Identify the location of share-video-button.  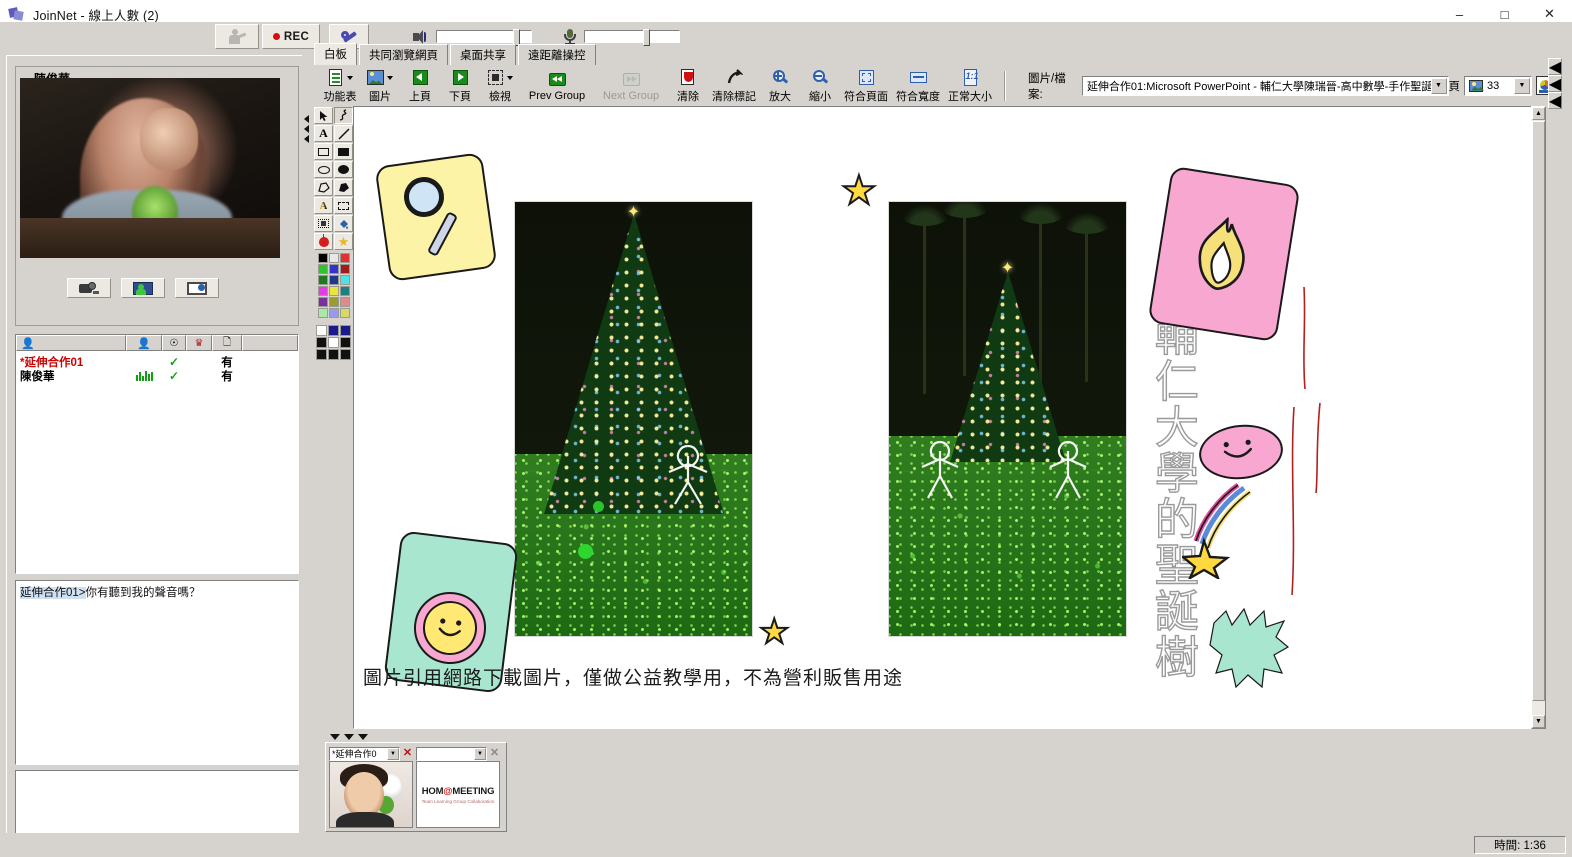
(143, 288).